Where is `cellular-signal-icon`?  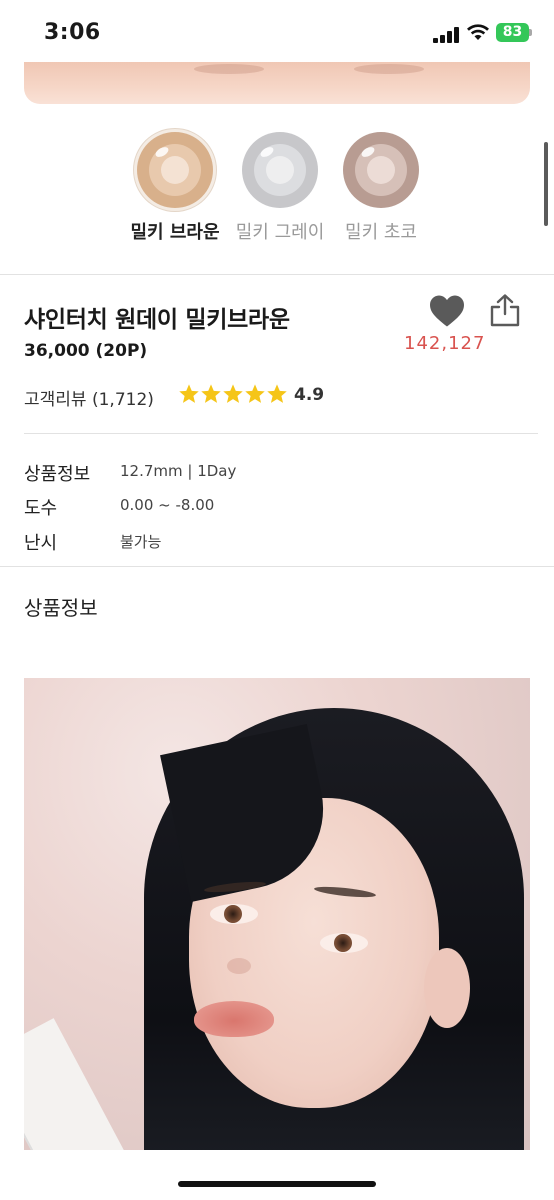 cellular-signal-icon is located at coordinates (446, 35).